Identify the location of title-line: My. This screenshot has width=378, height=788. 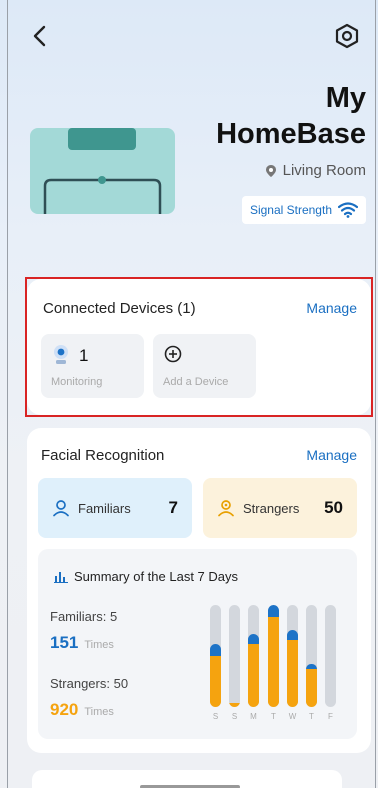
(345, 98).